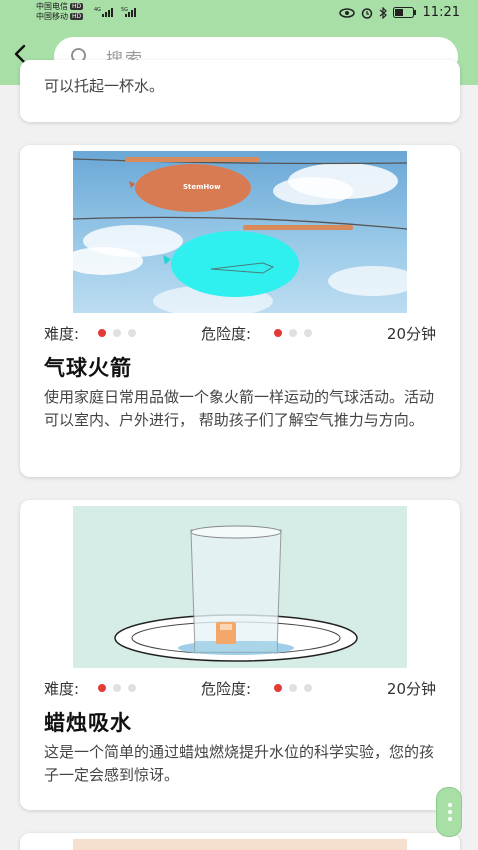 The image size is (478, 850). I want to click on carrier-2: 中国移动, so click(52, 16).